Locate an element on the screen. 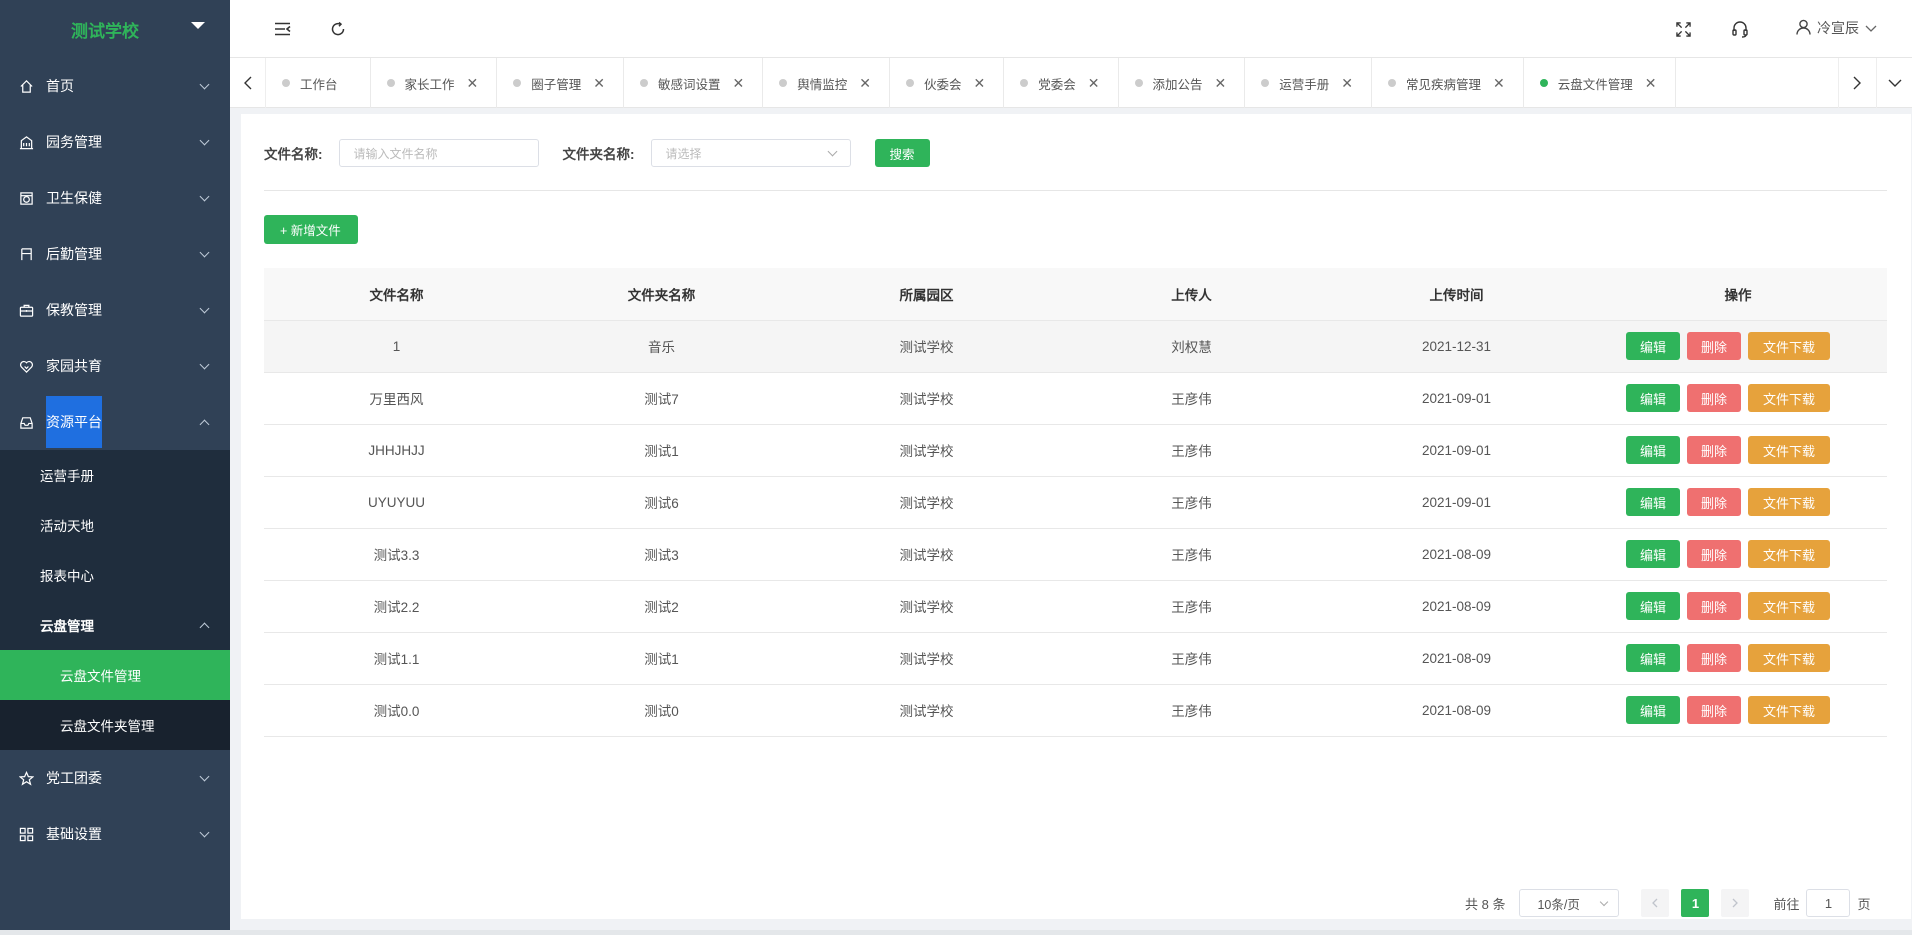 Image resolution: width=1912 pixels, height=935 pixels. sidebar-item-4: 保教管理 is located at coordinates (115, 310).